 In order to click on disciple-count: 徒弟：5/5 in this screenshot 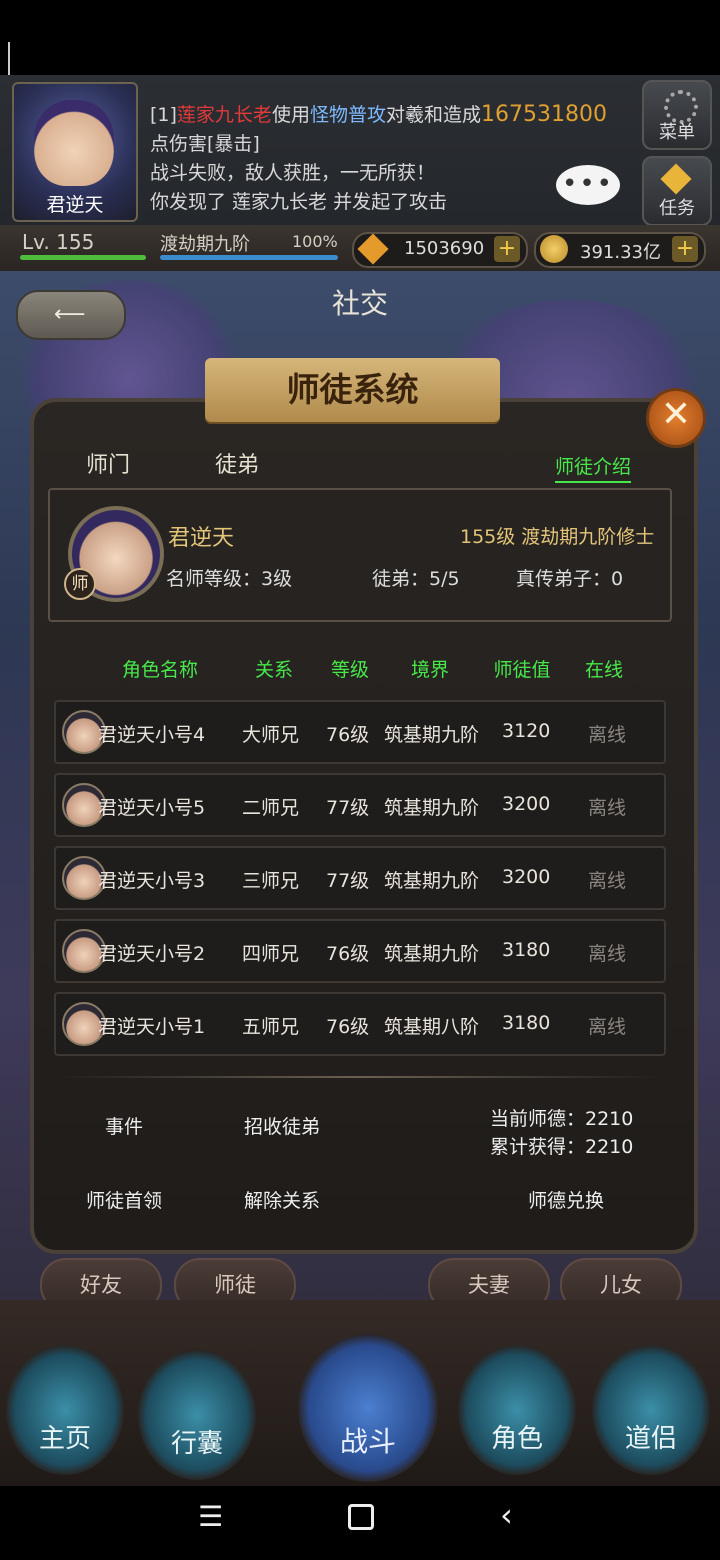, I will do `click(416, 579)`.